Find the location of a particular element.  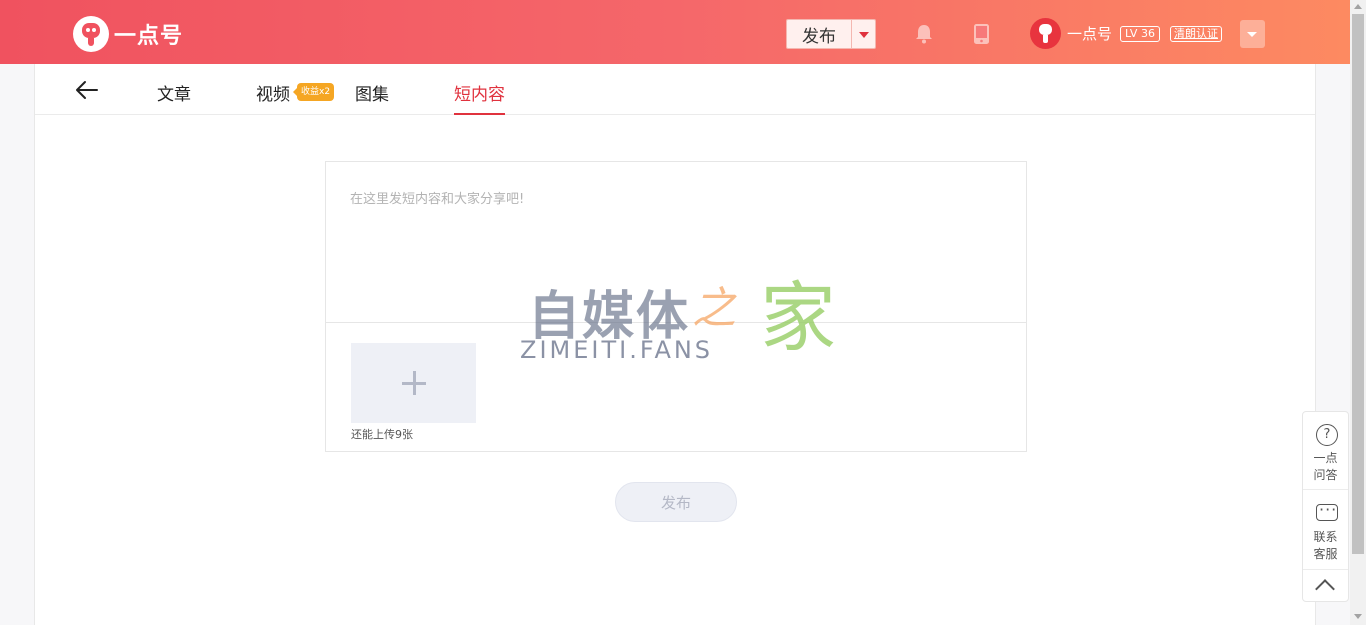

robot-logo-icon is located at coordinates (91, 34).